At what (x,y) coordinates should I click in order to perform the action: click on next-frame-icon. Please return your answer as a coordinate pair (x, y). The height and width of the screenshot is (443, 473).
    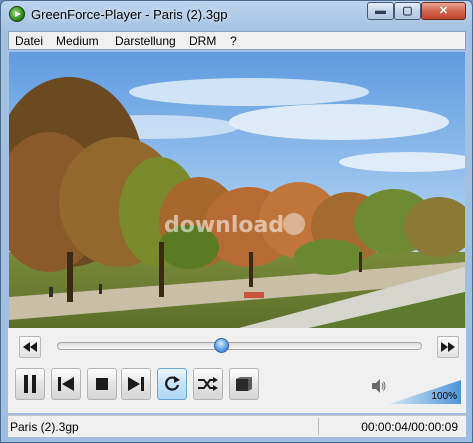
    Looking at the image, I should click on (136, 384).